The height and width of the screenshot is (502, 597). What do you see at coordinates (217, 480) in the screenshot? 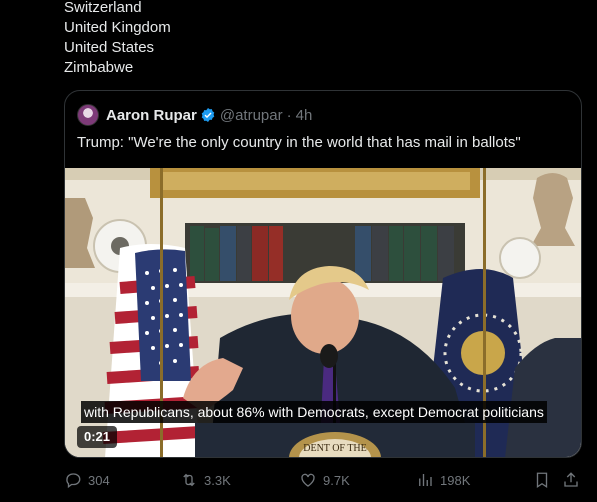
I see `repost-count: 3.3K` at bounding box center [217, 480].